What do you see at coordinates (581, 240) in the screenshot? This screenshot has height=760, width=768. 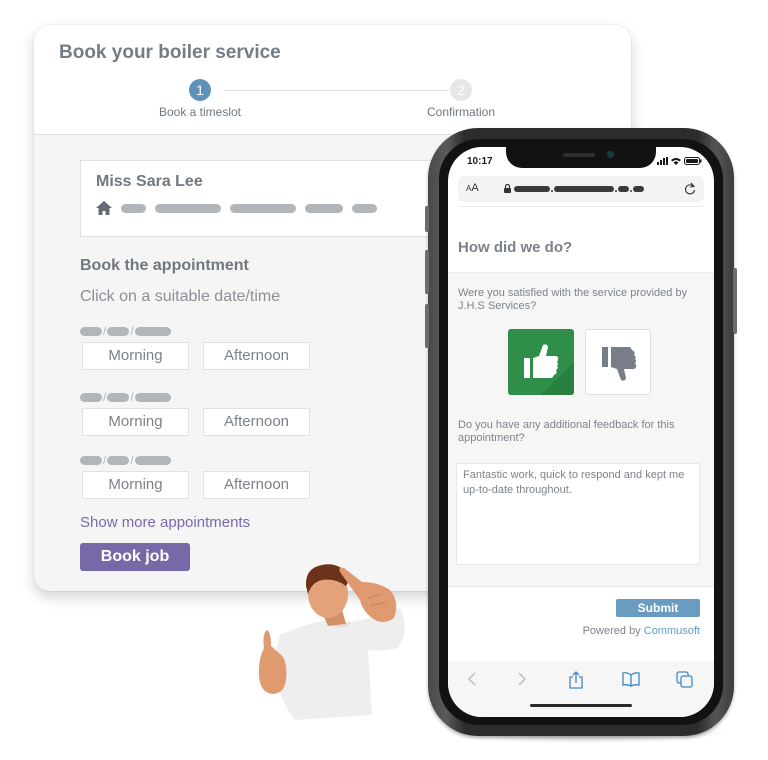 I see `feedback-header: How did we do?` at bounding box center [581, 240].